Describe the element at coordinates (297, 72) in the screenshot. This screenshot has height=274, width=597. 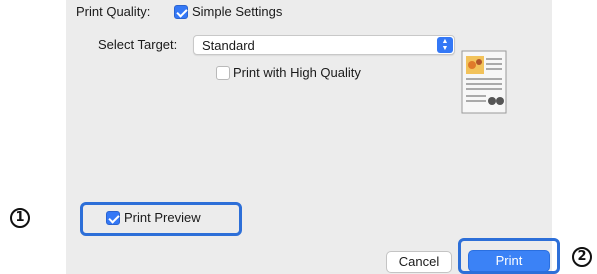
I see `high-quality-label: Print with High Quality` at that location.